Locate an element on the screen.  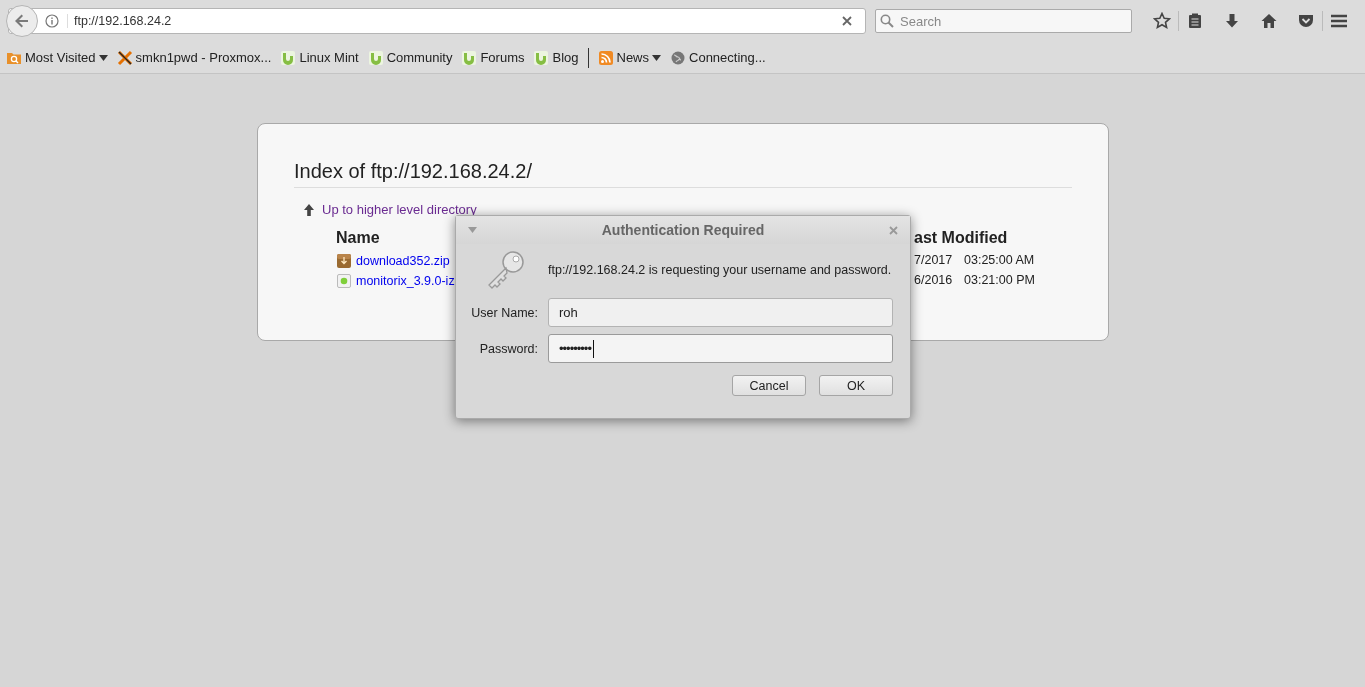
column-header: ast Modified is located at coordinates (961, 238).